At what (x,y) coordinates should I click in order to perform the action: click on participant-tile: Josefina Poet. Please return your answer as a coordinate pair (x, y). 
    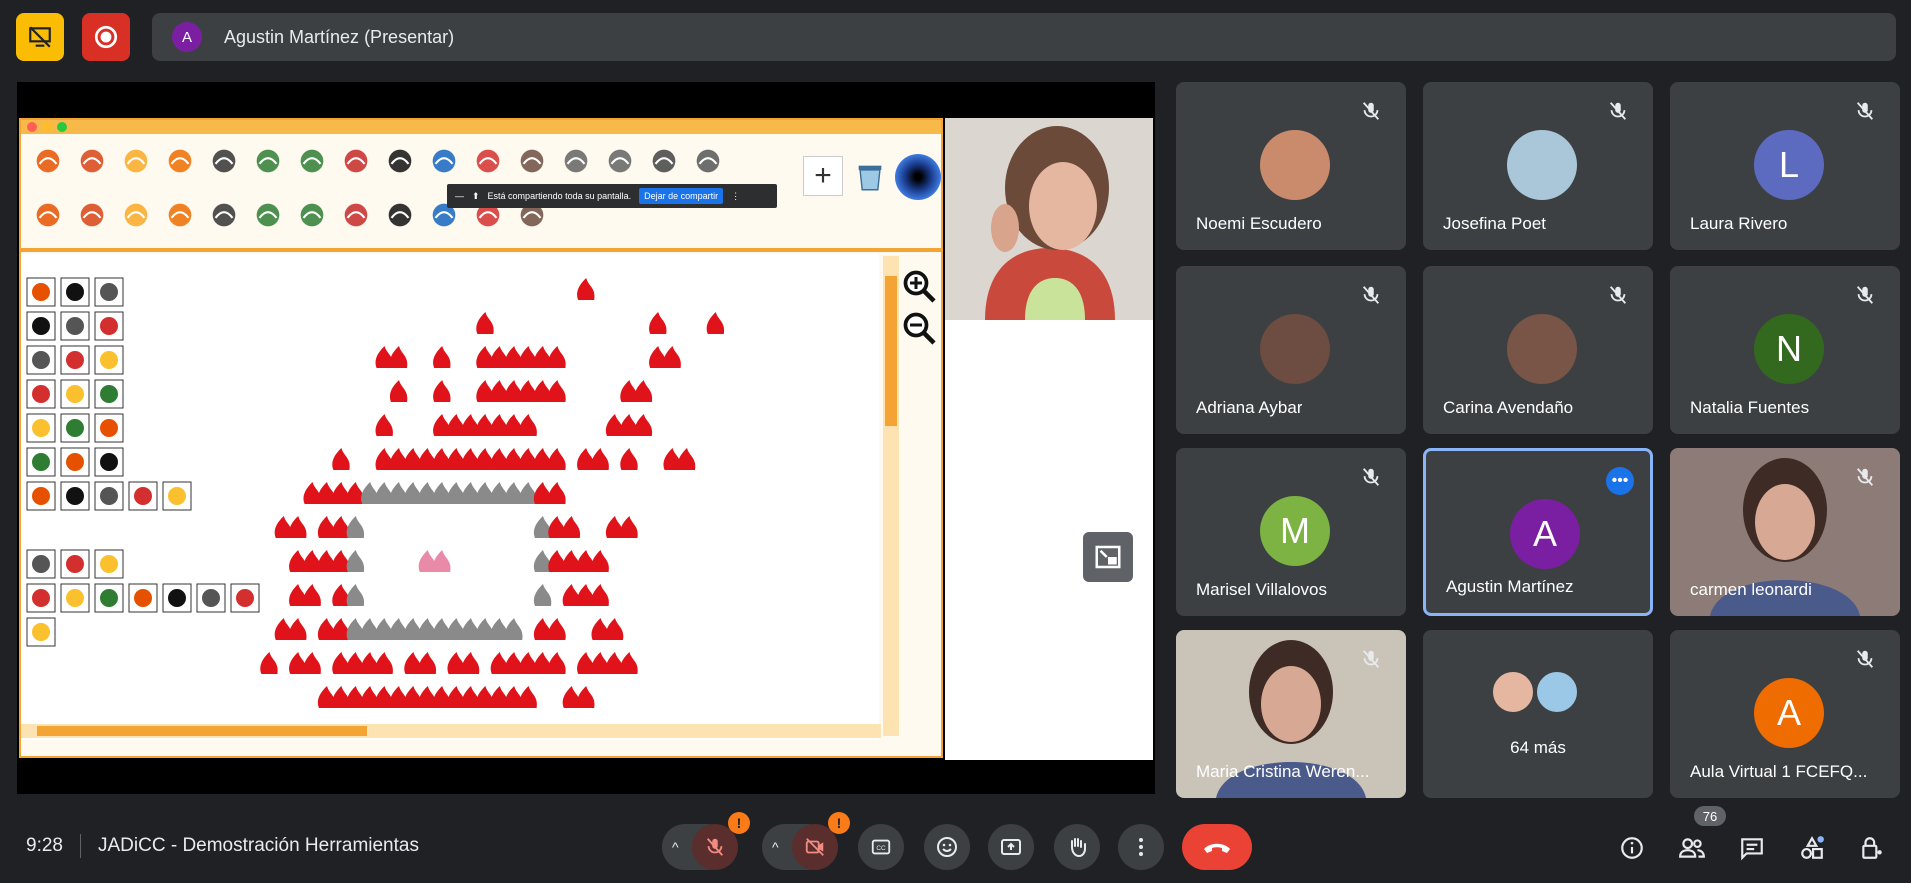
    Looking at the image, I should click on (1538, 166).